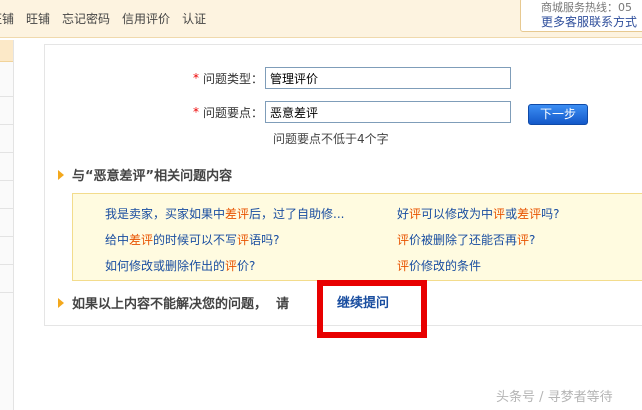 The width and height of the screenshot is (642, 410). Describe the element at coordinates (117, 240) in the screenshot. I see `link-text: 给中` at that location.